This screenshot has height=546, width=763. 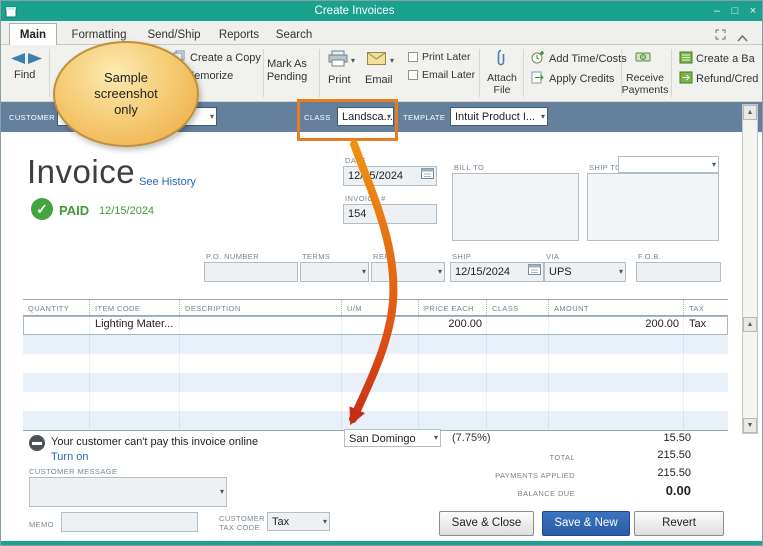 I want to click on minimize-button: –, so click(x=717, y=11).